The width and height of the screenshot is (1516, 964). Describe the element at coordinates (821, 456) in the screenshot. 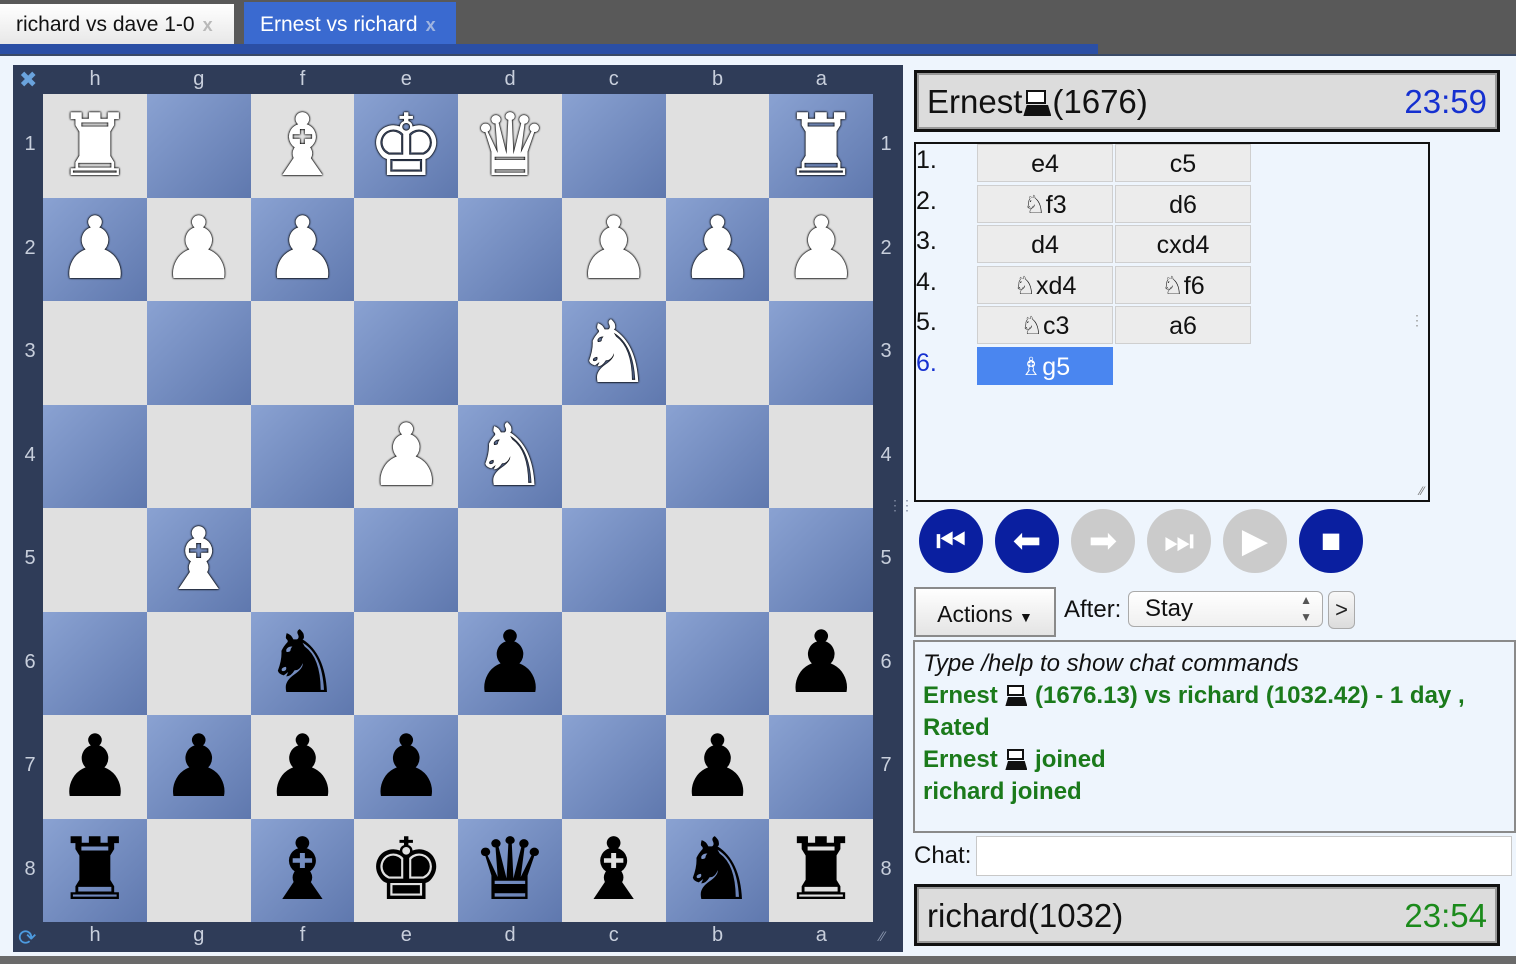

I see `square-a4` at that location.